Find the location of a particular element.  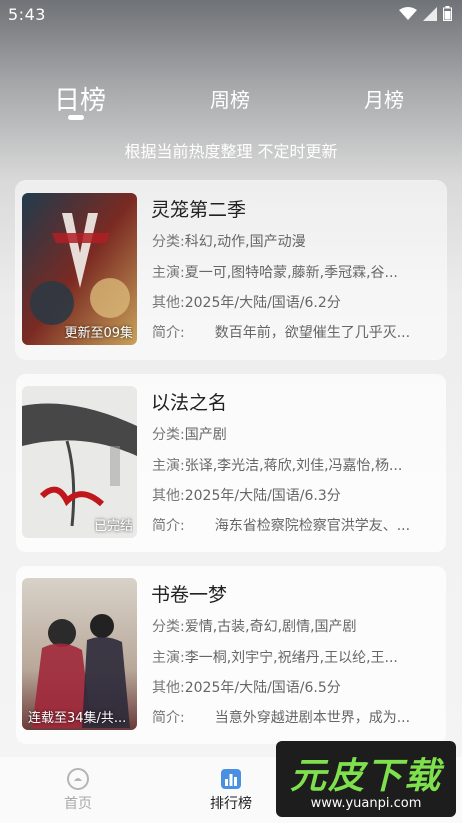

info-row: 其他:2025年/大陆/国语/6.3分 is located at coordinates (246, 495).